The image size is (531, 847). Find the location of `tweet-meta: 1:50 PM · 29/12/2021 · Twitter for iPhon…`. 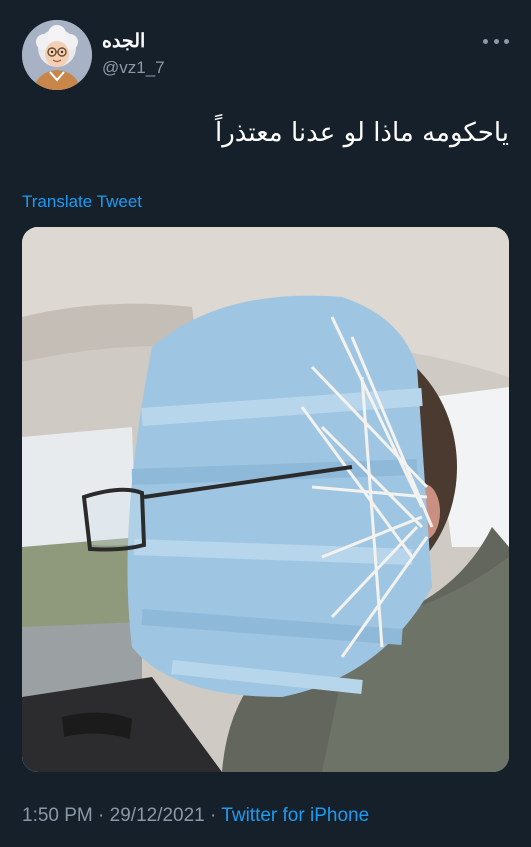

tweet-meta: 1:50 PM · 29/12/2021 · Twitter for iPhon… is located at coordinates (195, 816).